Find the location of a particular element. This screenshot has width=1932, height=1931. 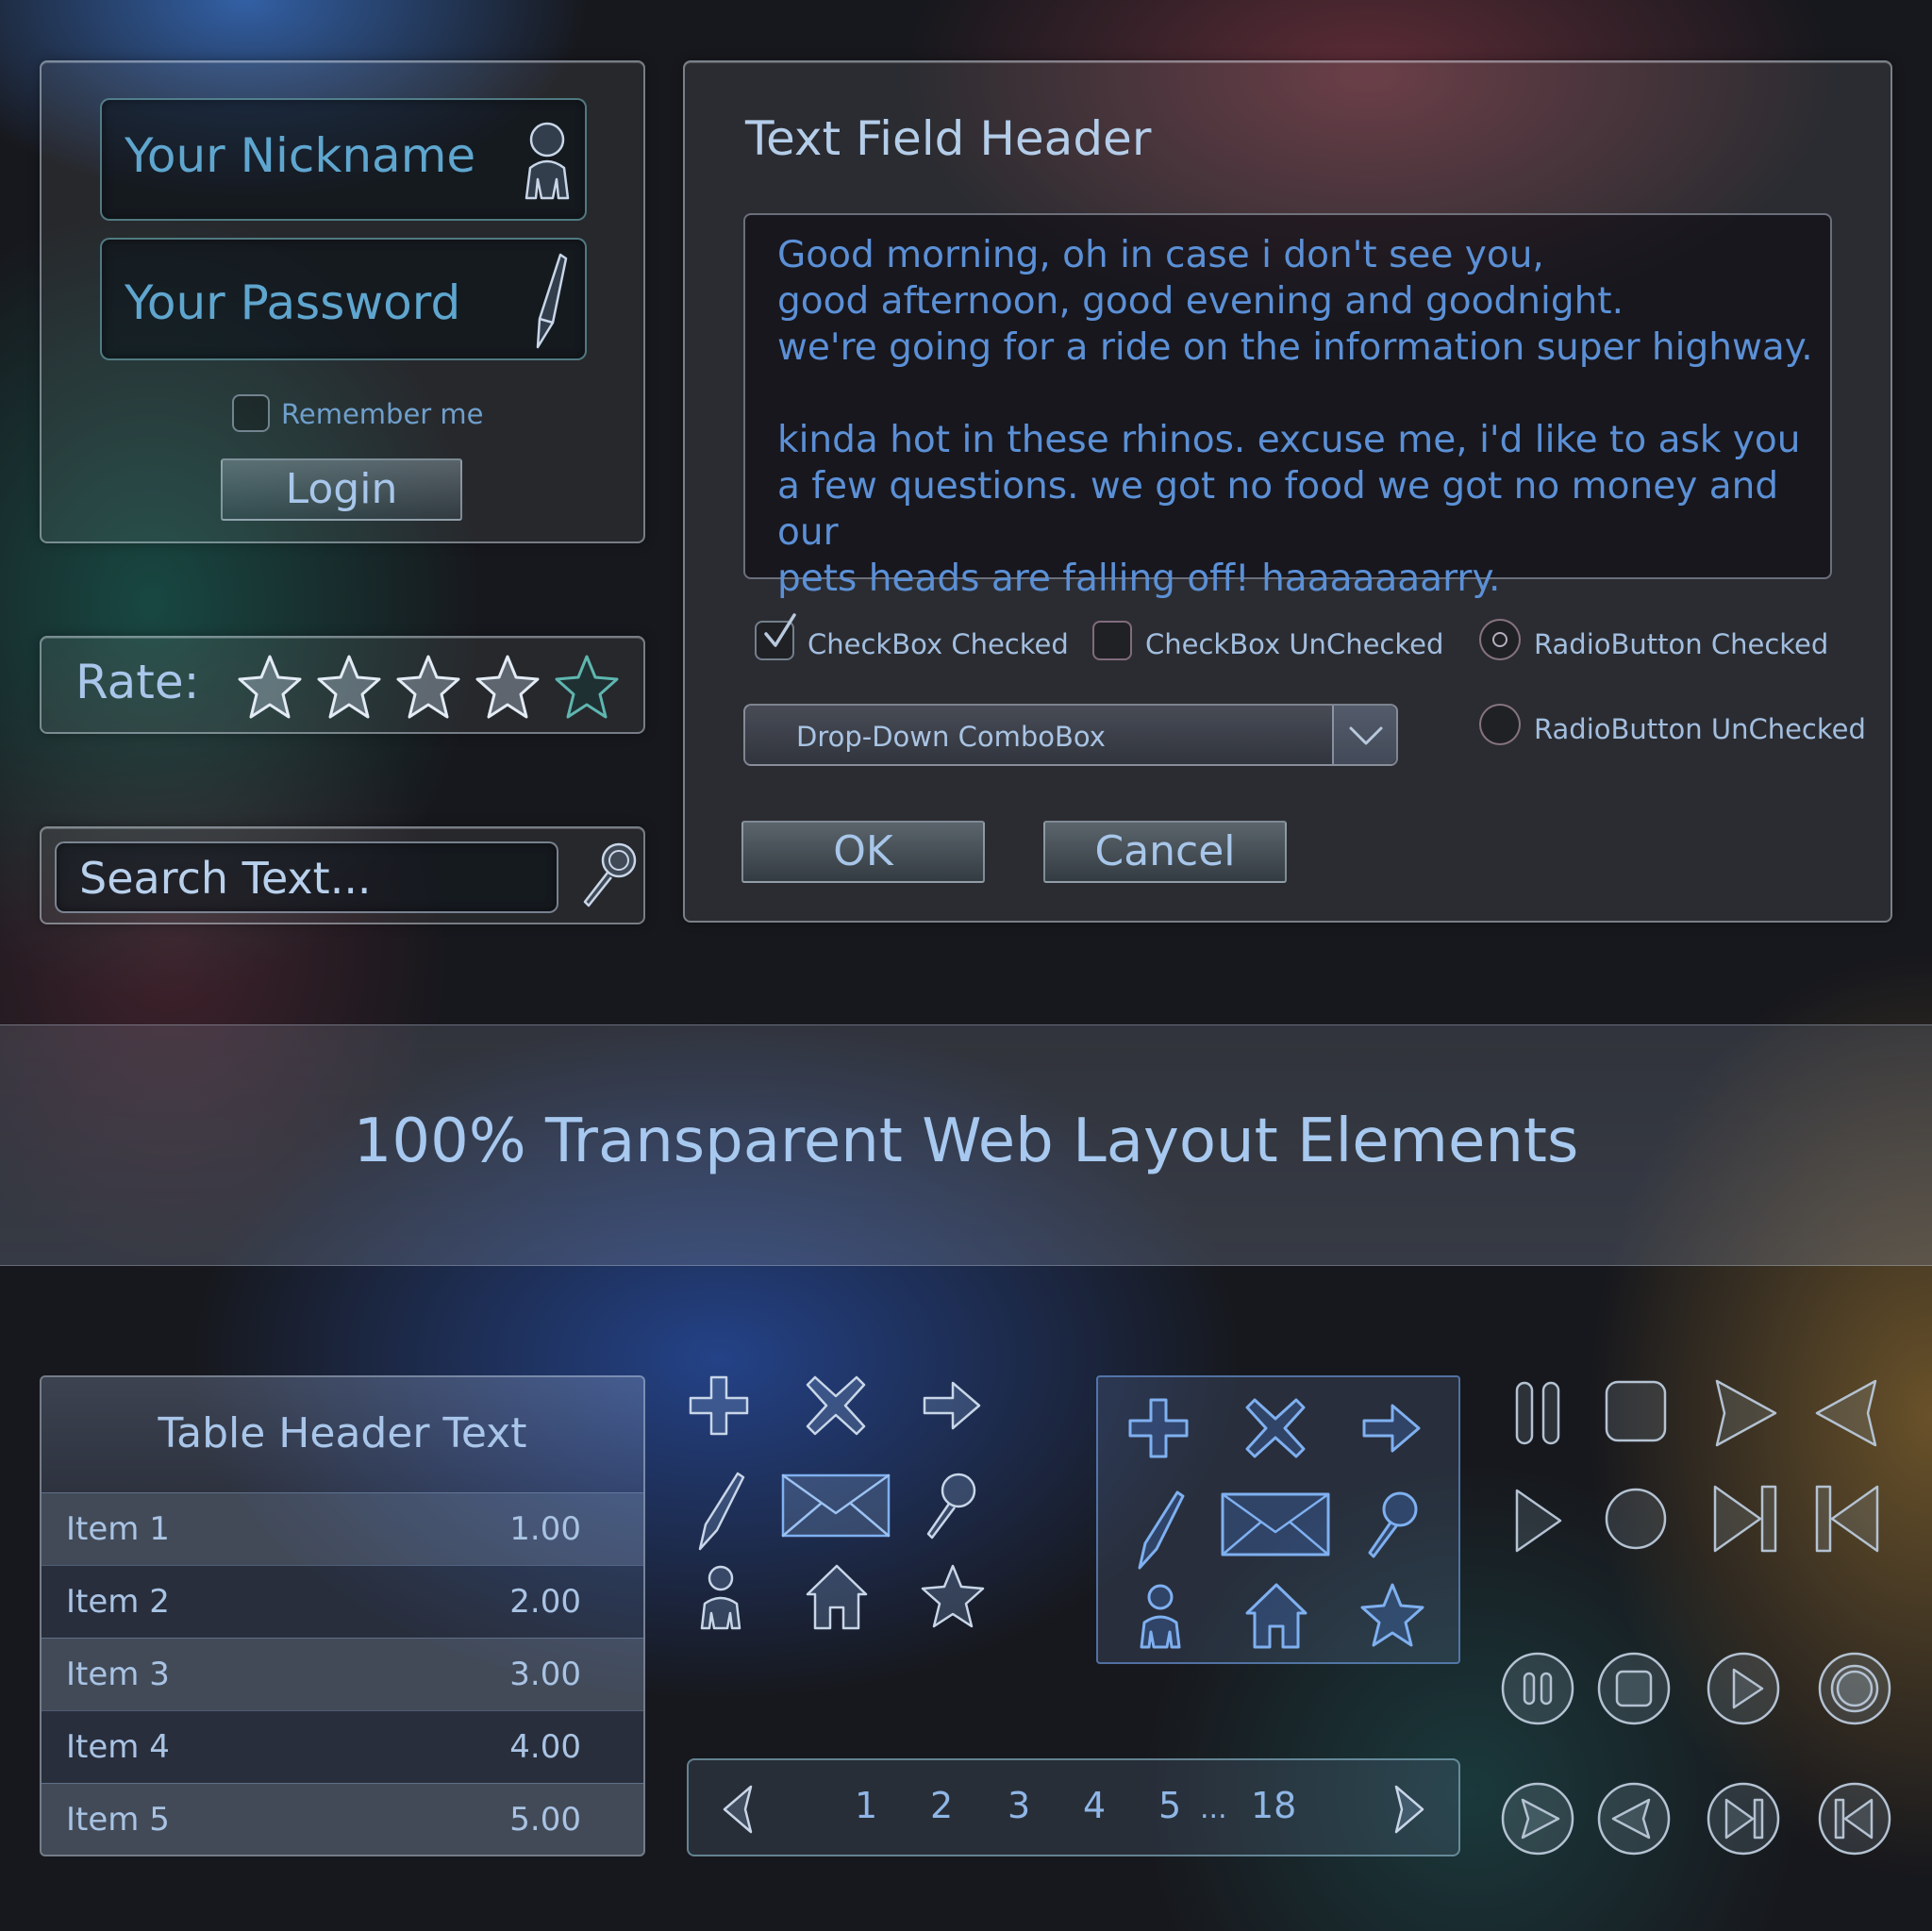

play-icon is located at coordinates (1537, 1520).